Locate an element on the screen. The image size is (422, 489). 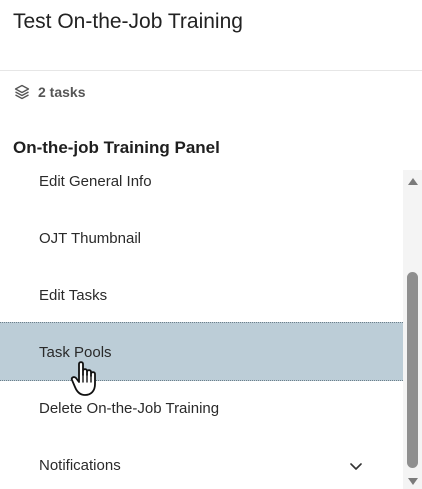
menu-item-label: Edit Tasks is located at coordinates (73, 295).